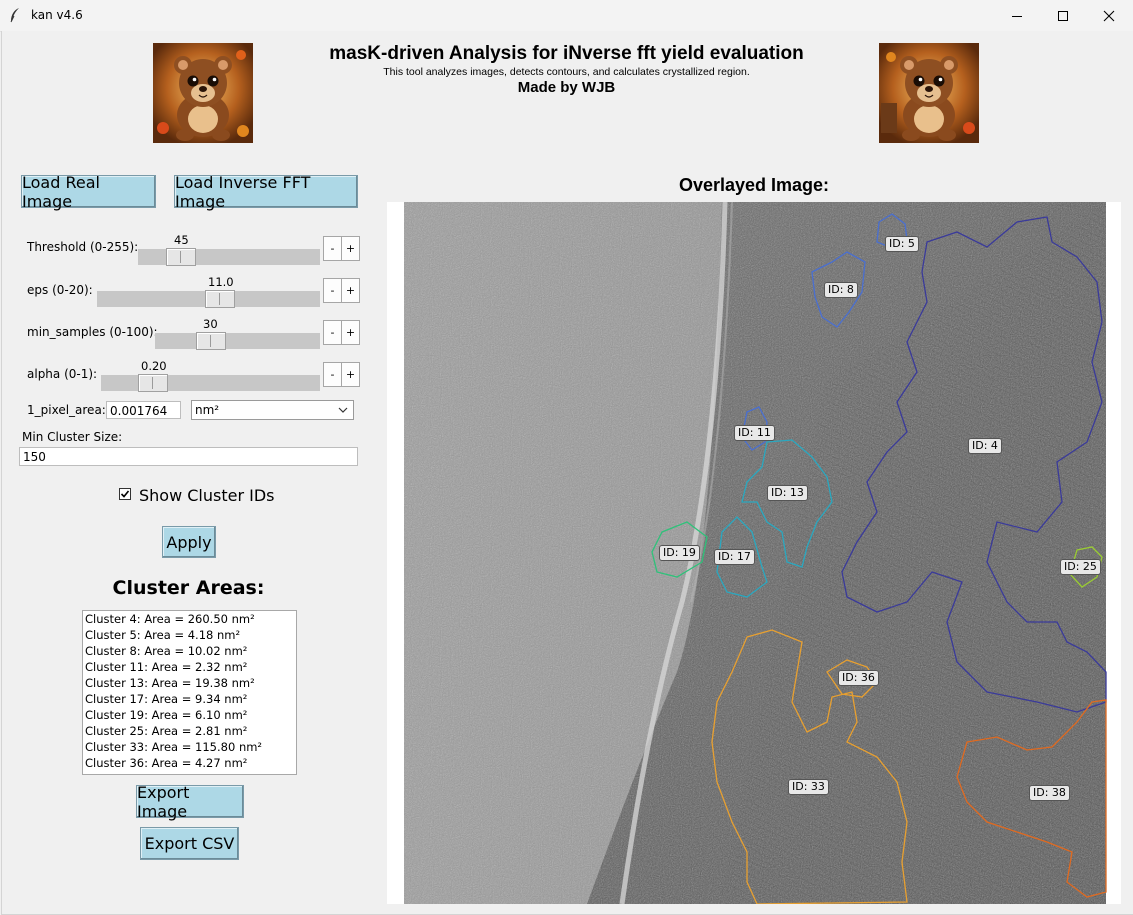 The width and height of the screenshot is (1133, 915). What do you see at coordinates (808, 787) in the screenshot?
I see `cluster-id-label: ID: 33` at bounding box center [808, 787].